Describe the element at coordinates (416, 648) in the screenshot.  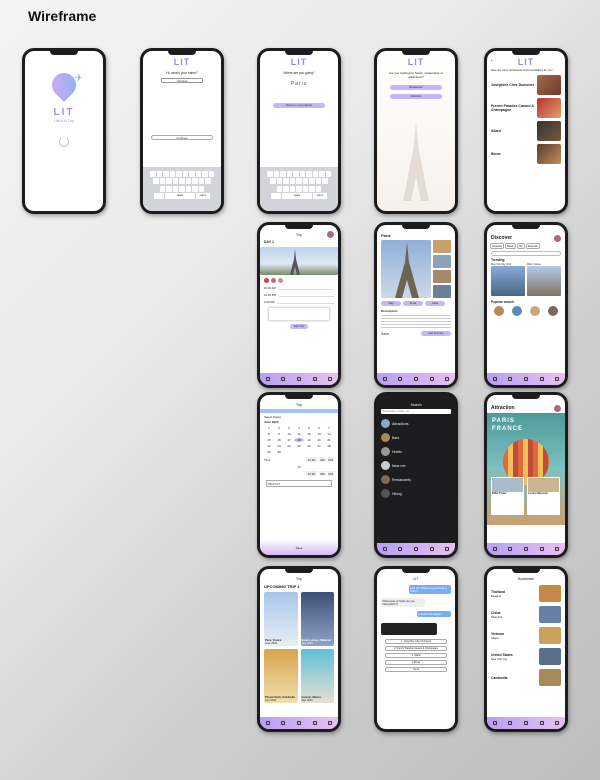
I see `option-button: 2. French Paradox Canard & Champagne` at that location.